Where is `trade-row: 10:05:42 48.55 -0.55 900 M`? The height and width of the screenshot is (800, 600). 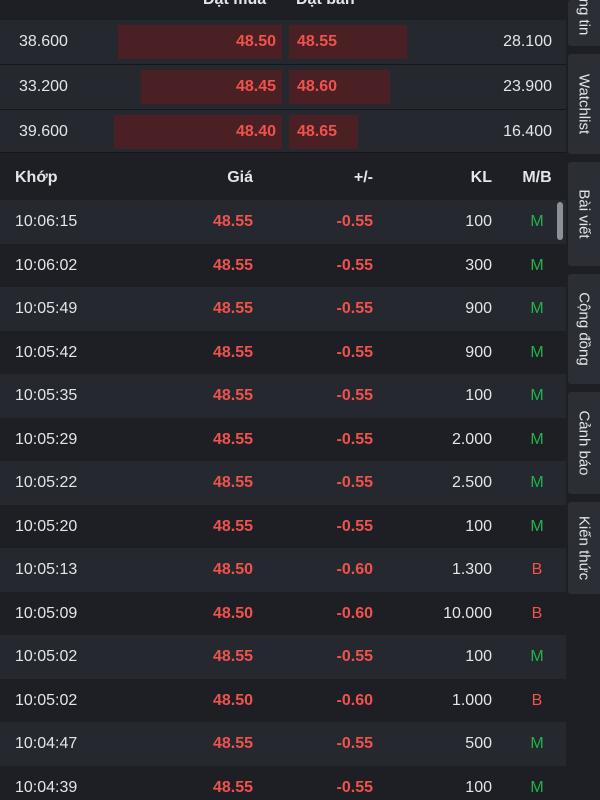
trade-row: 10:05:42 48.55 -0.55 900 M is located at coordinates (283, 352).